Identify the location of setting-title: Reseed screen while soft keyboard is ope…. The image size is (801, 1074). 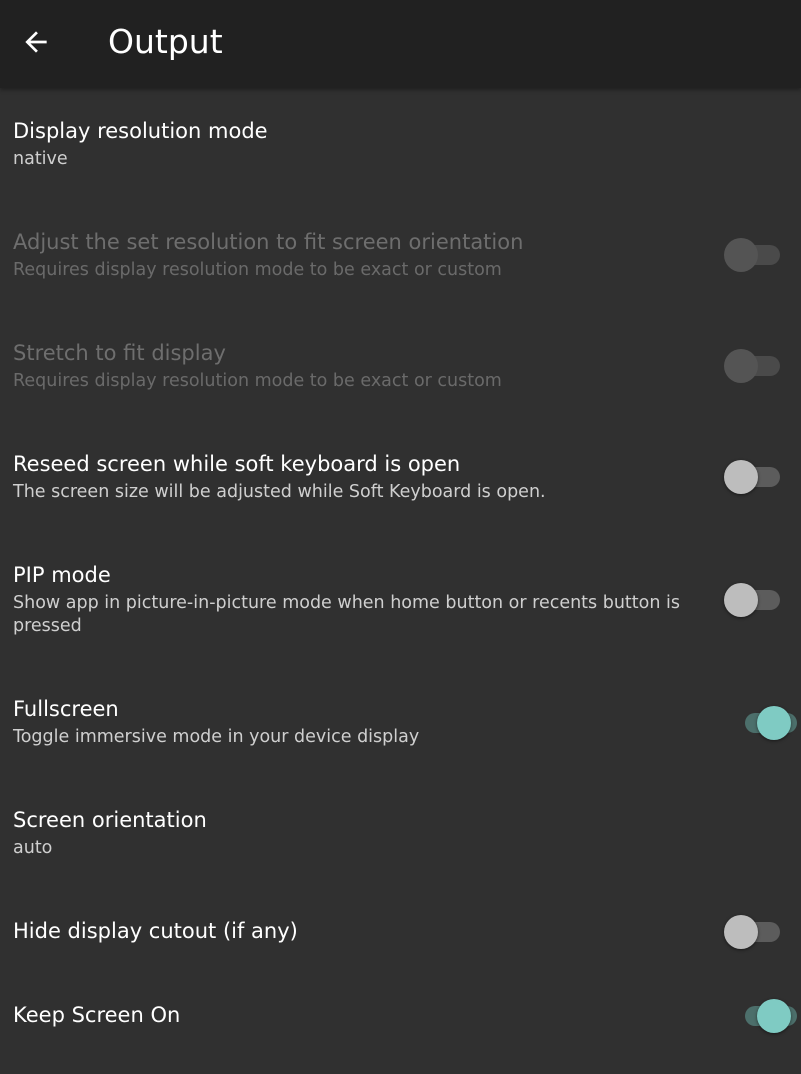
(237, 464).